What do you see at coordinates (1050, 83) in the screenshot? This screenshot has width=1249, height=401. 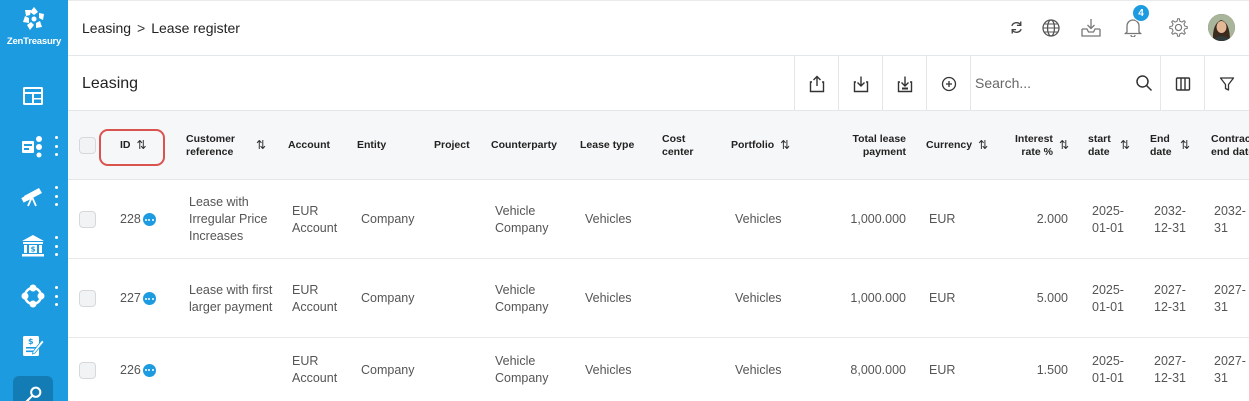 I see `search-input` at bounding box center [1050, 83].